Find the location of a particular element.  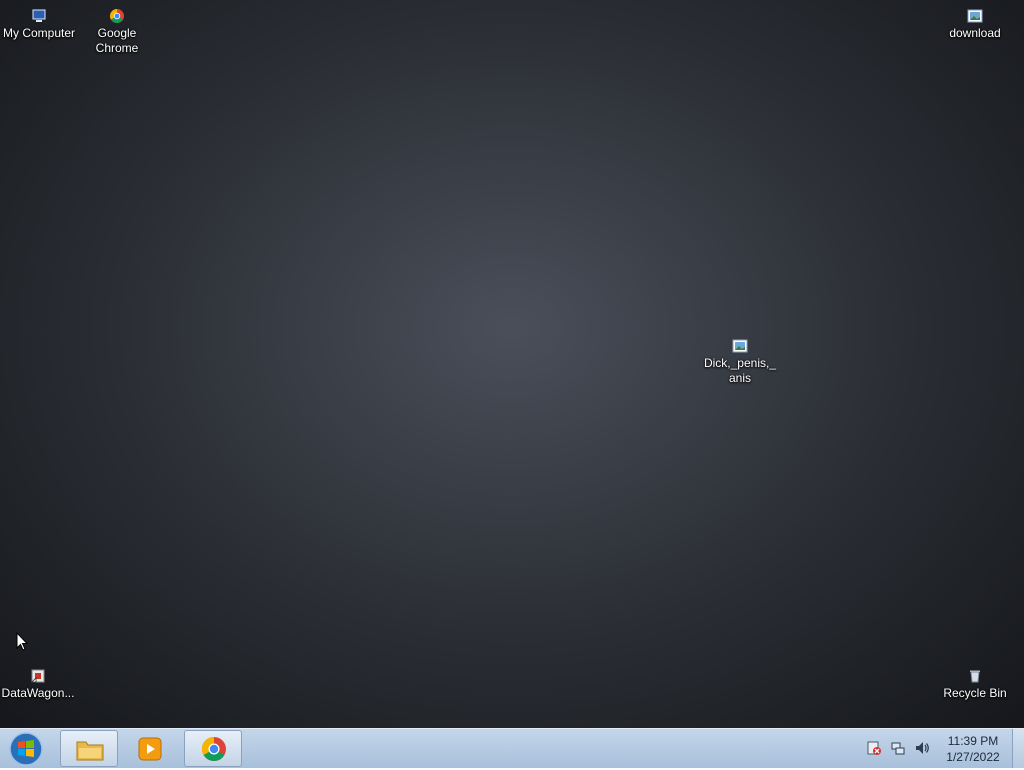

volume-icon is located at coordinates (922, 748).